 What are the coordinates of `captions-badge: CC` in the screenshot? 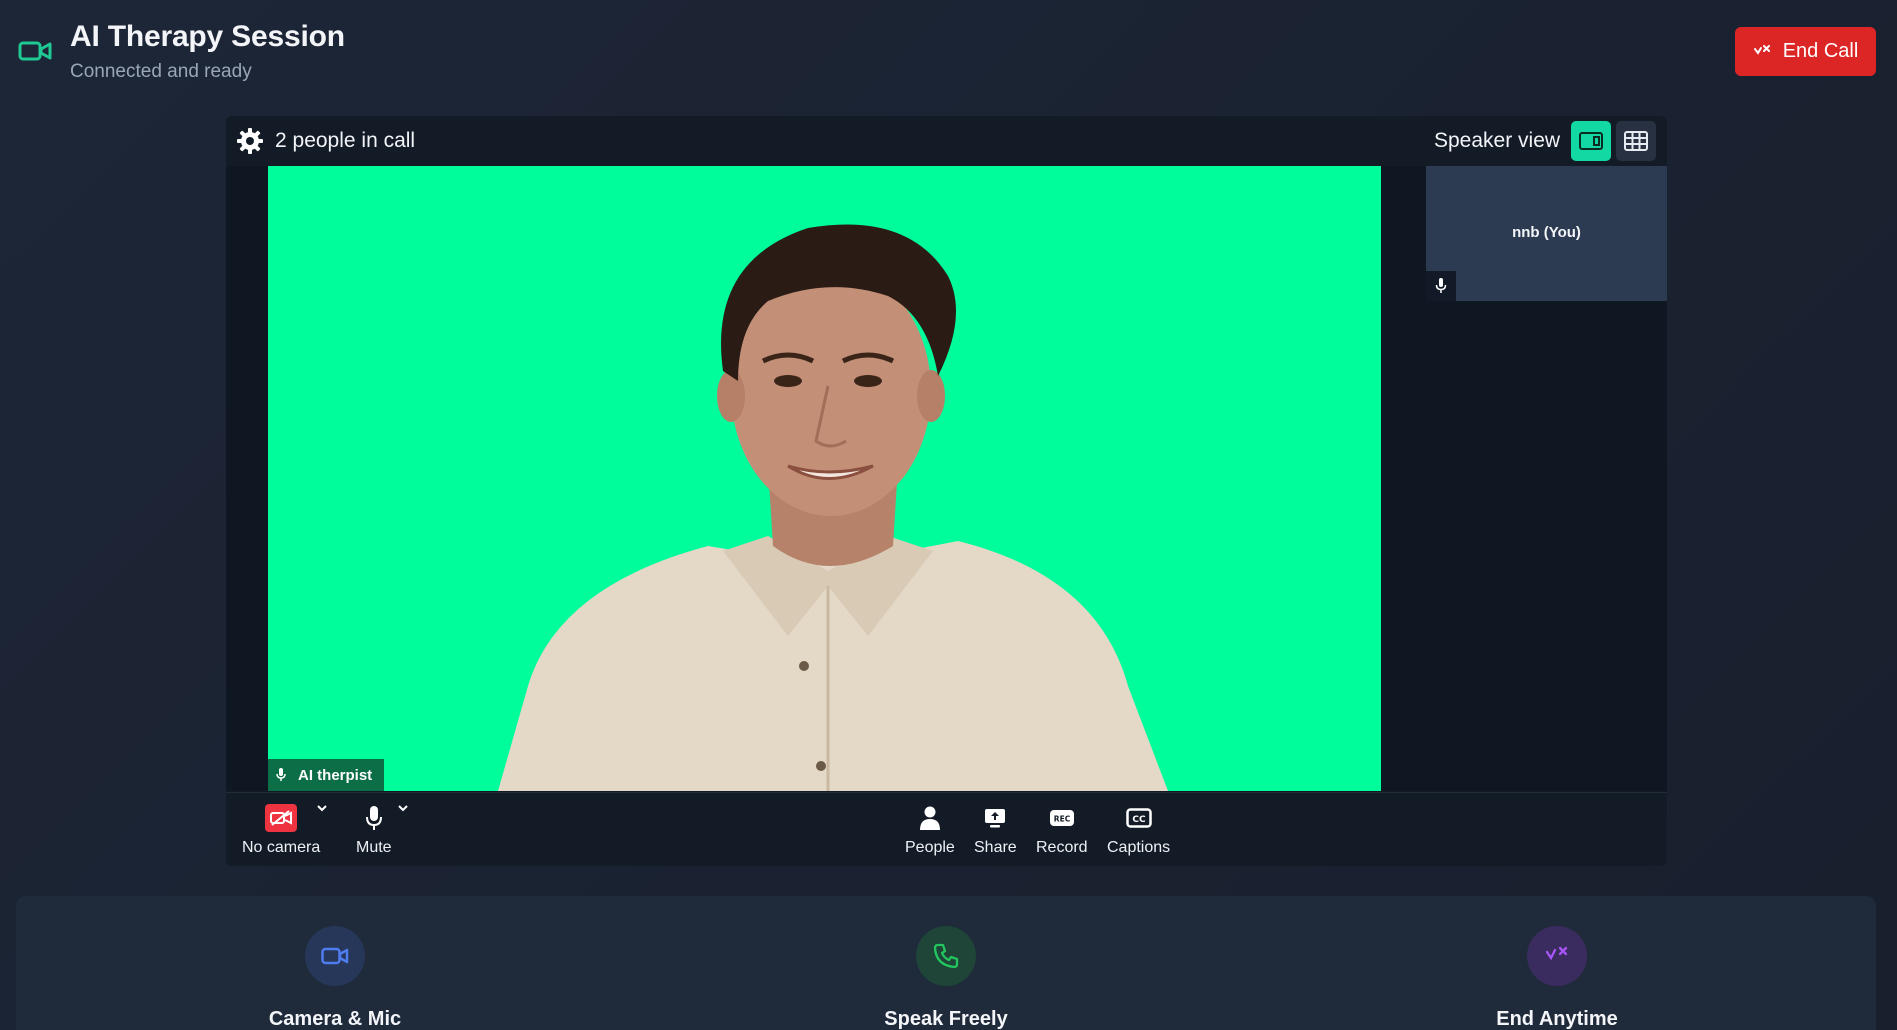 It's located at (1139, 820).